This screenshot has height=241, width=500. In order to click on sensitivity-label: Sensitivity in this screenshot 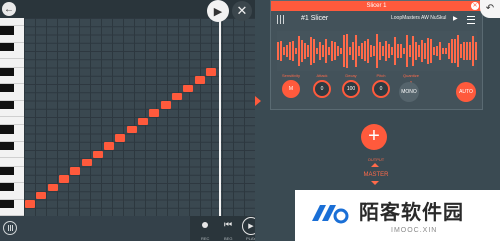, I will do `click(290, 75)`.